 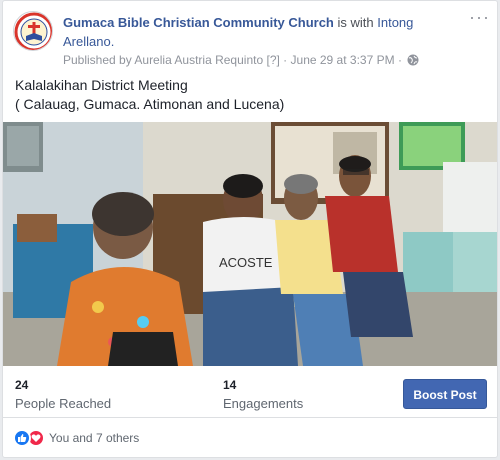 What do you see at coordinates (150, 104) in the screenshot?
I see `post-text-line-2: ( Calauag, Gumaca. Atimonan and Lucena)` at bounding box center [150, 104].